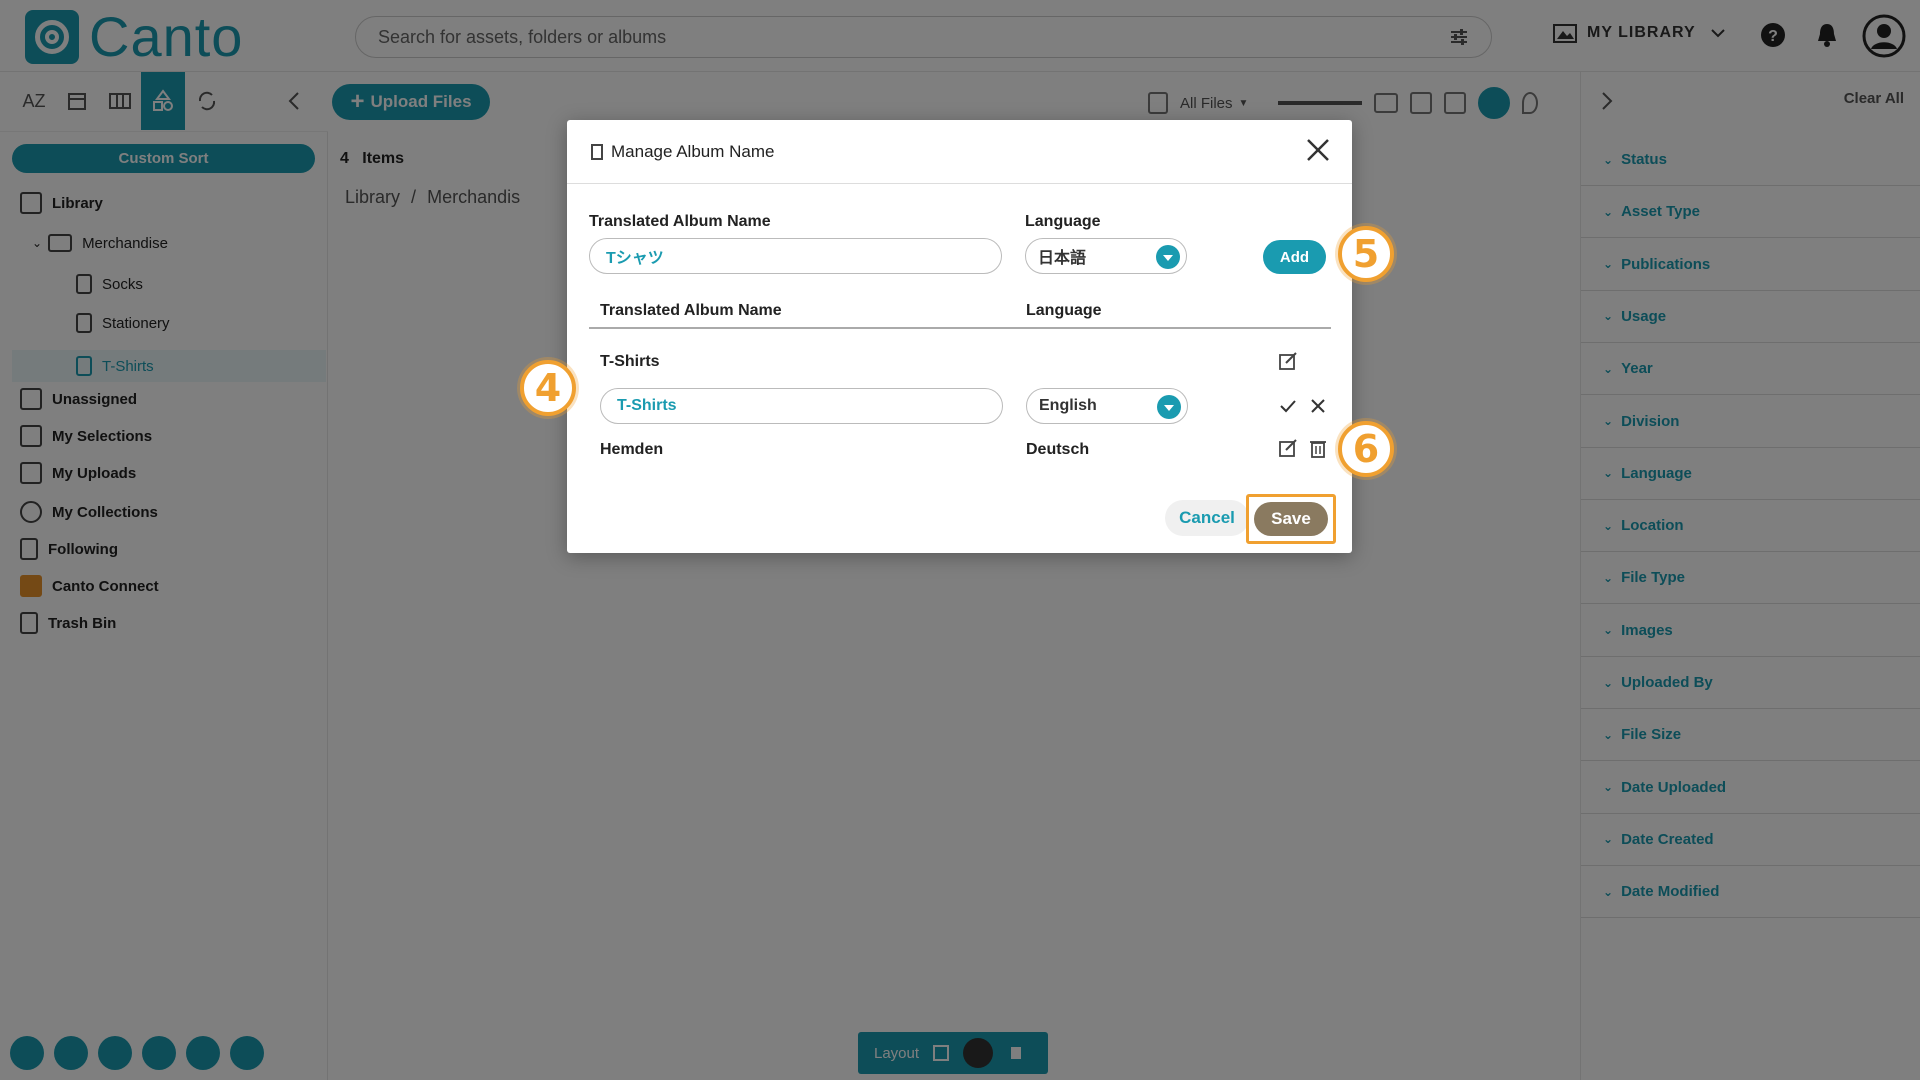  What do you see at coordinates (959, 183) in the screenshot?
I see `dialog-divider` at bounding box center [959, 183].